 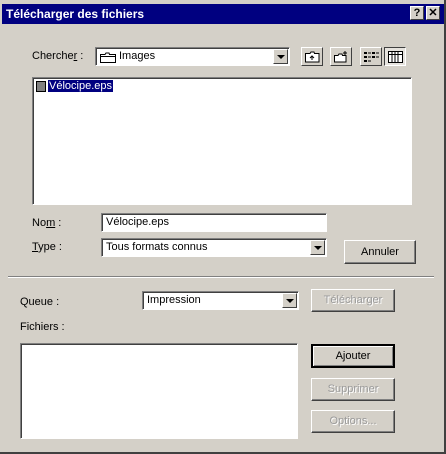 What do you see at coordinates (47, 223) in the screenshot?
I see `name-label: Nom :` at bounding box center [47, 223].